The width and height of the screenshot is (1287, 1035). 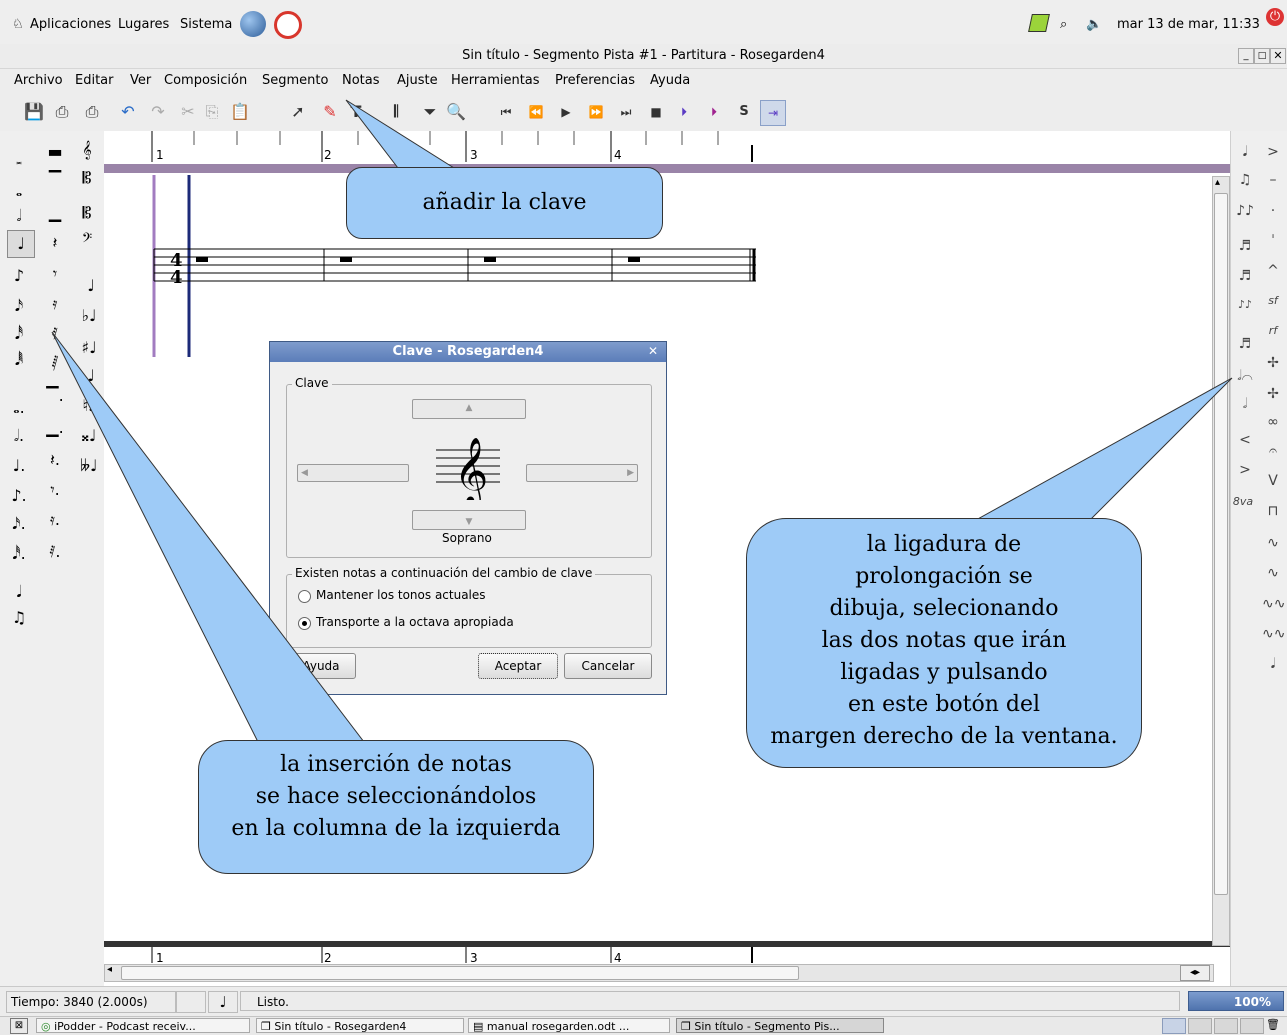 What do you see at coordinates (19, 1026) in the screenshot?
I see `show-desktop-icon: ⊠` at bounding box center [19, 1026].